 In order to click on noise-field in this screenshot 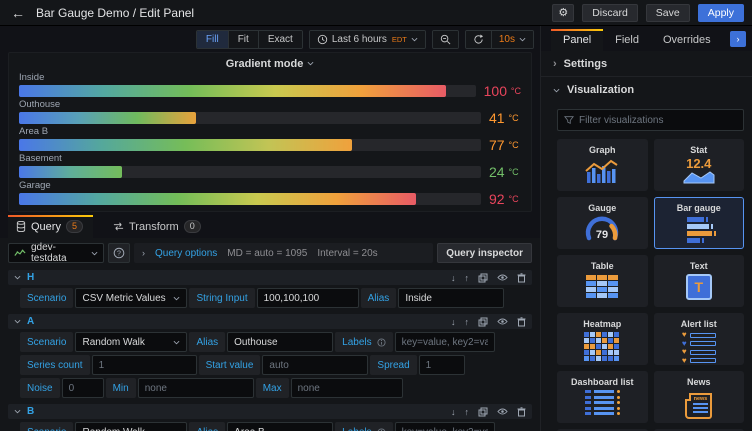, I will do `click(82, 388)`.